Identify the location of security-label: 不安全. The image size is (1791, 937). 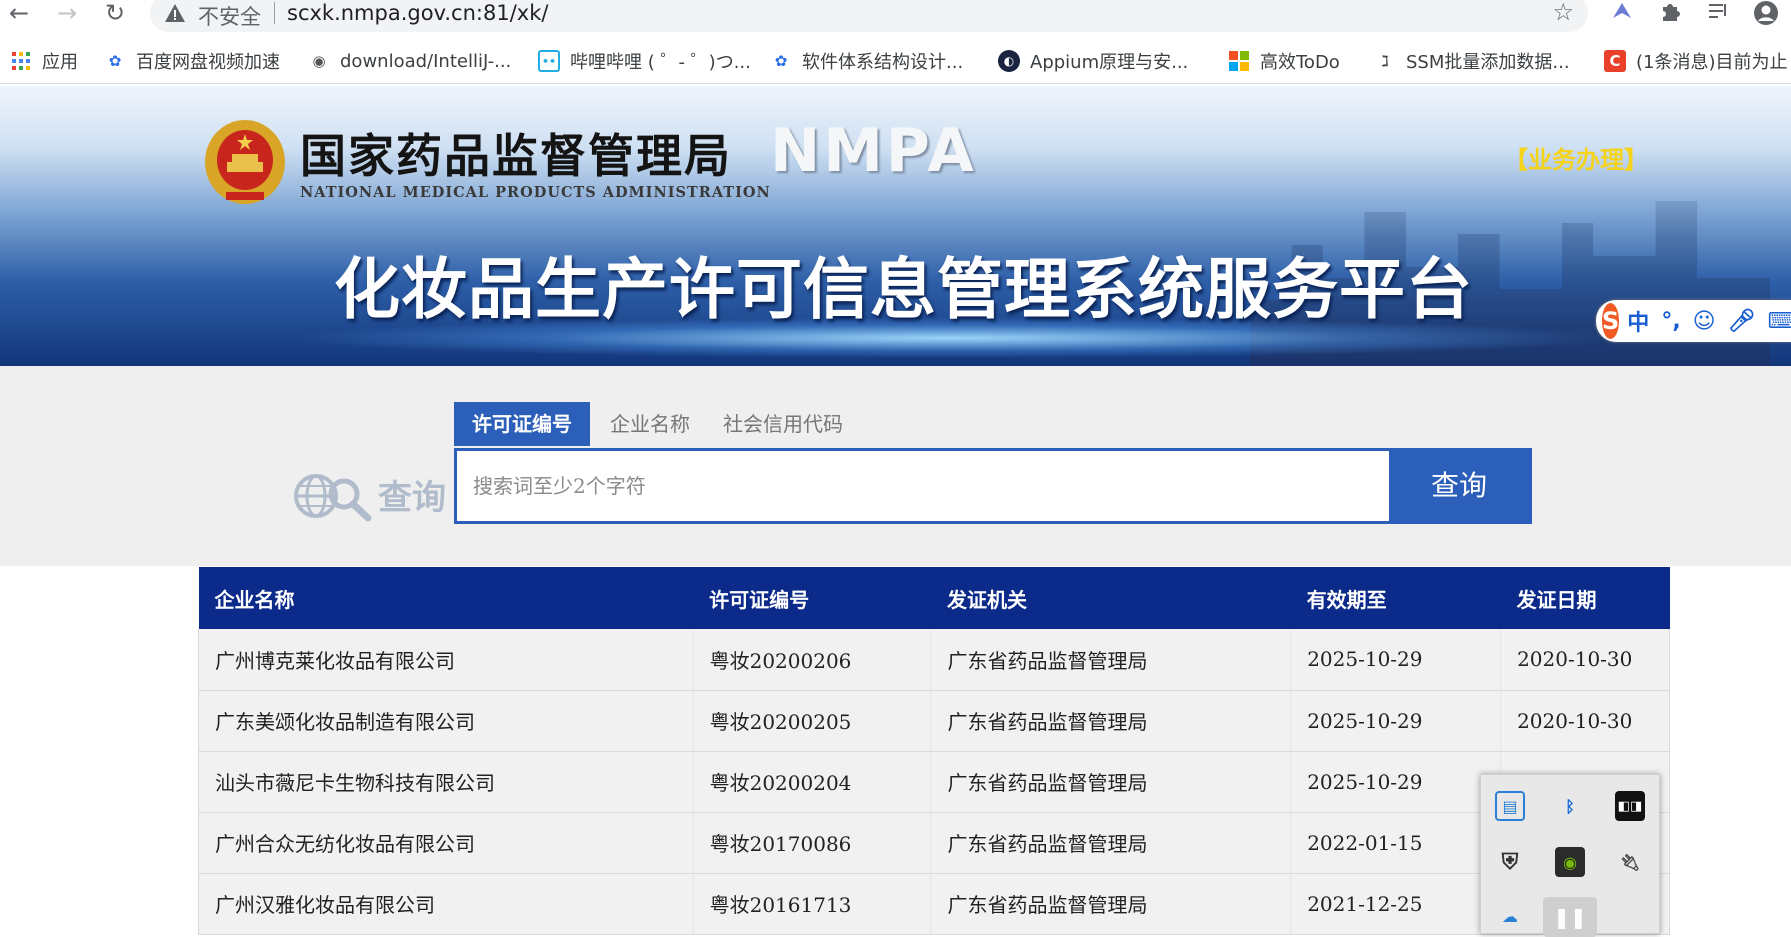
(229, 16).